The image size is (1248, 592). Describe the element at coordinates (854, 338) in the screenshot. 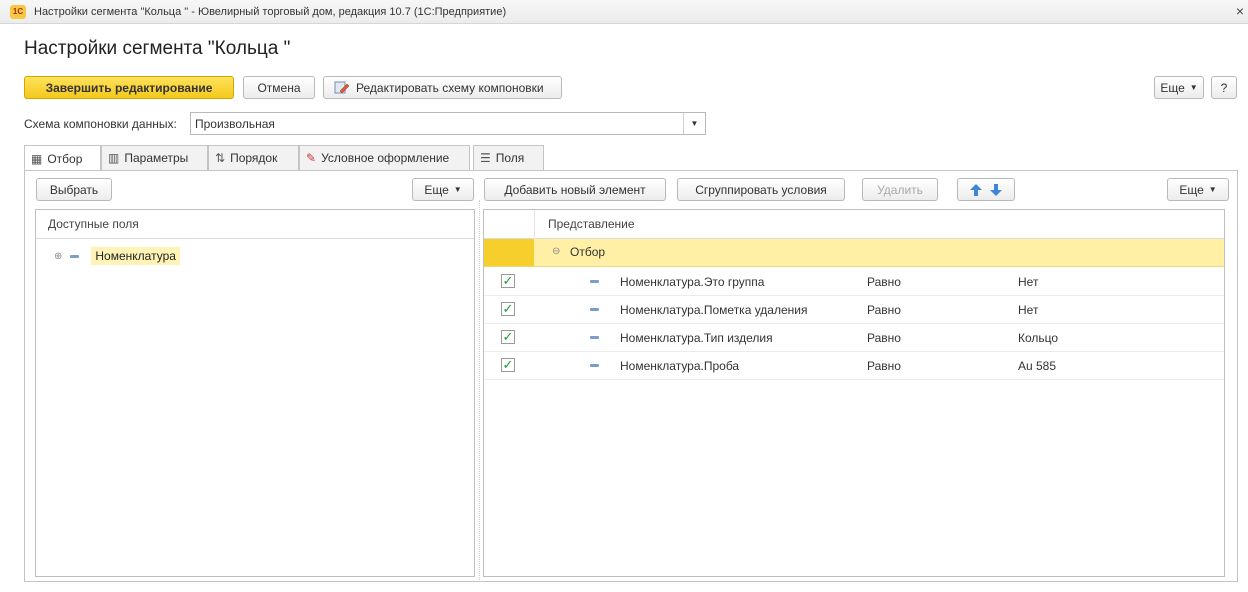

I see `table-row: ✓ Номенклатура.Тип изделия Равно Кольцо` at that location.